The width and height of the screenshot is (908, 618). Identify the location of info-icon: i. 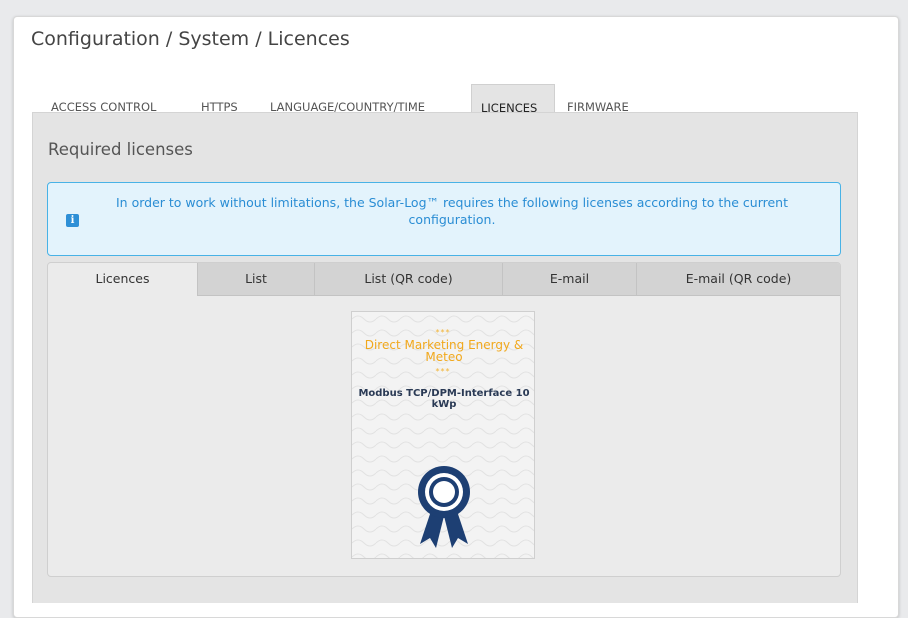
(72, 220).